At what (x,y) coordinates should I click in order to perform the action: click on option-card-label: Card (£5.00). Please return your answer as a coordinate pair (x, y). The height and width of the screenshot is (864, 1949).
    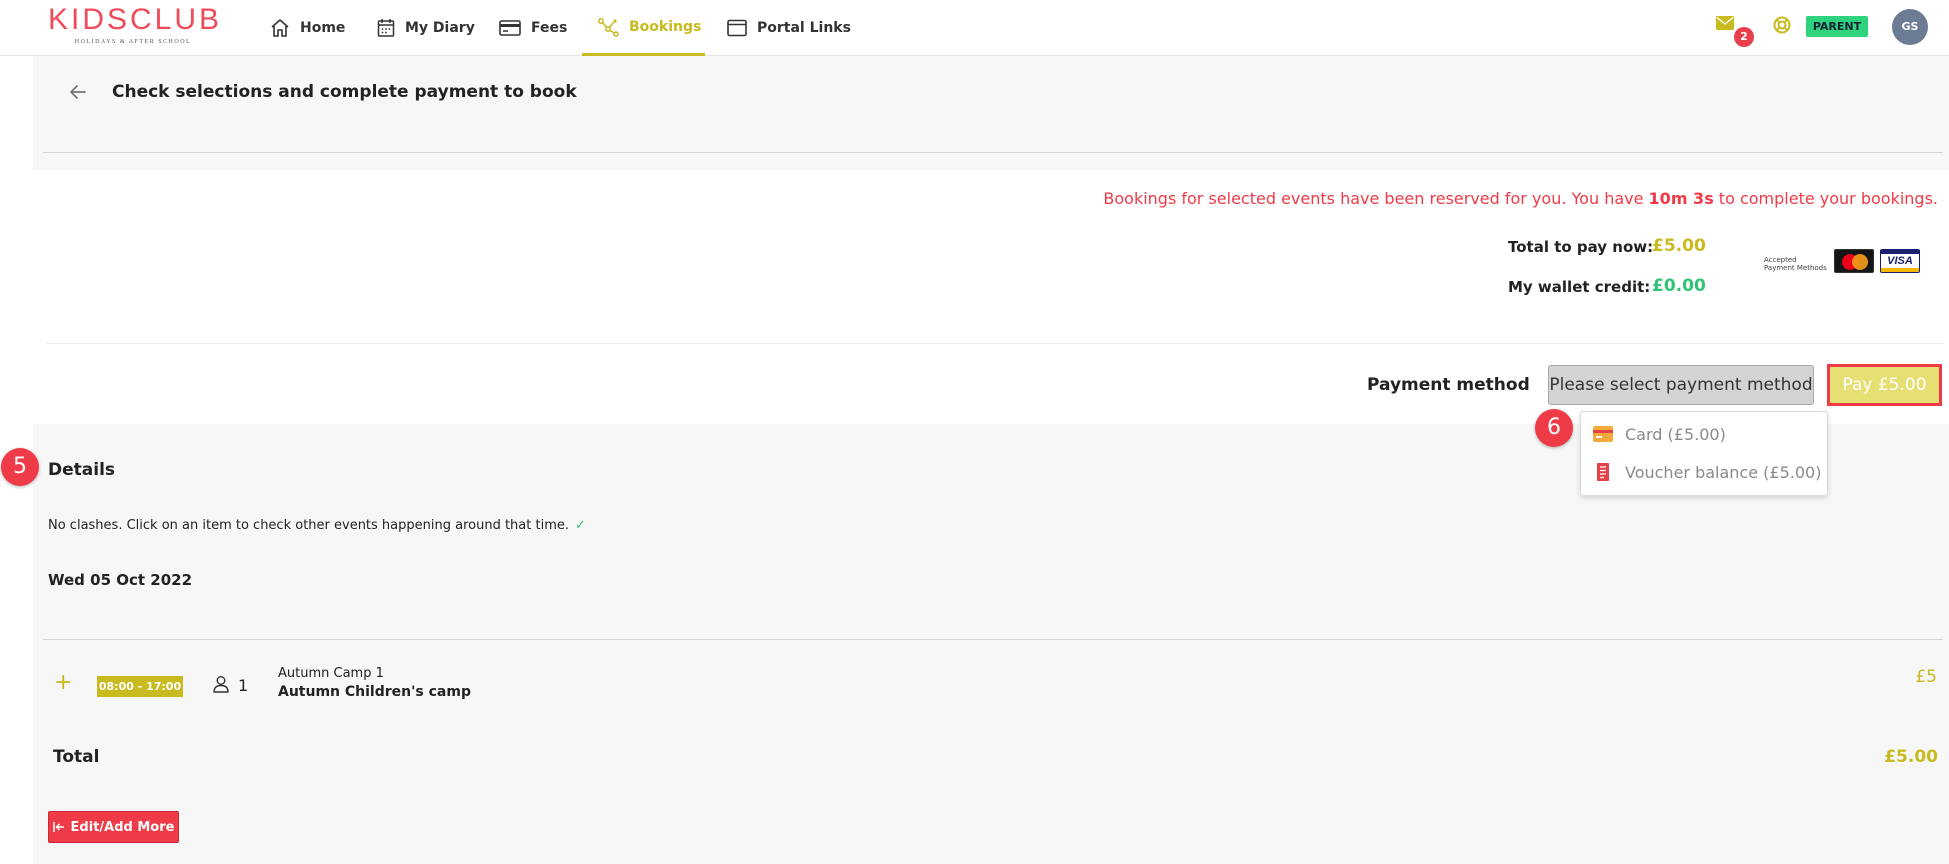
    Looking at the image, I should click on (1675, 434).